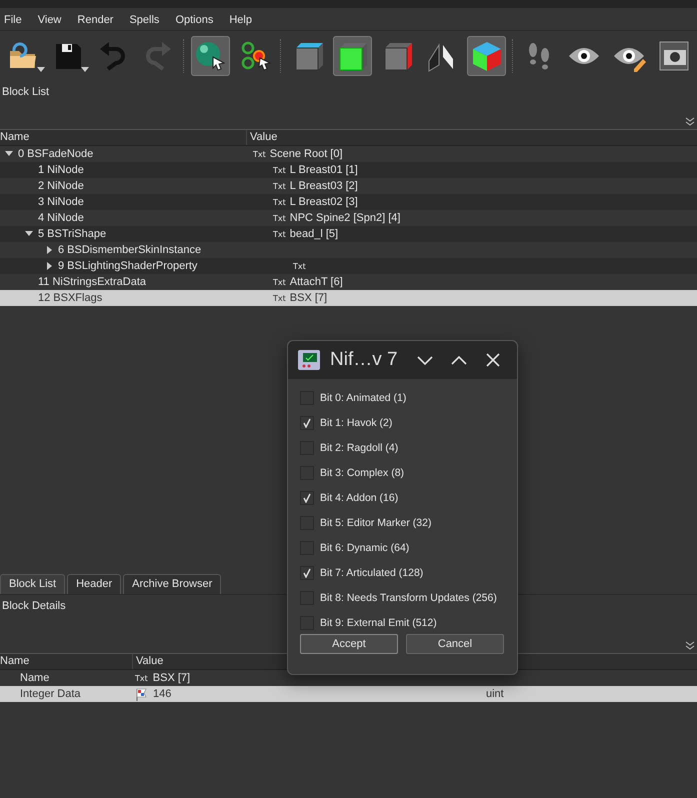 This screenshot has height=798, width=697. Describe the element at coordinates (94, 584) in the screenshot. I see `tab: Header` at that location.